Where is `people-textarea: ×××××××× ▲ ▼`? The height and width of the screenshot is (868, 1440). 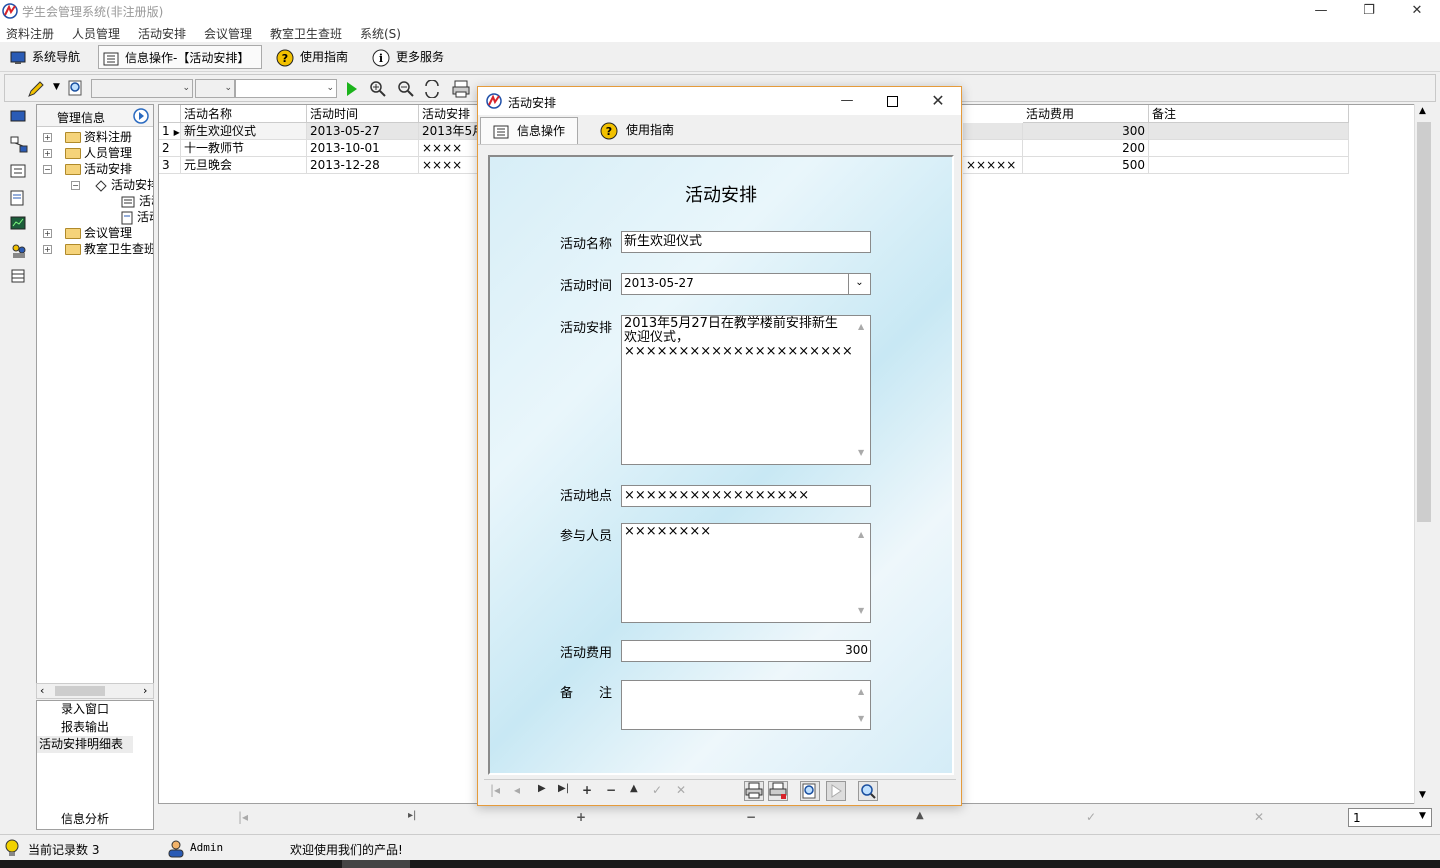
people-textarea: ×××××××× ▲ ▼ is located at coordinates (746, 573).